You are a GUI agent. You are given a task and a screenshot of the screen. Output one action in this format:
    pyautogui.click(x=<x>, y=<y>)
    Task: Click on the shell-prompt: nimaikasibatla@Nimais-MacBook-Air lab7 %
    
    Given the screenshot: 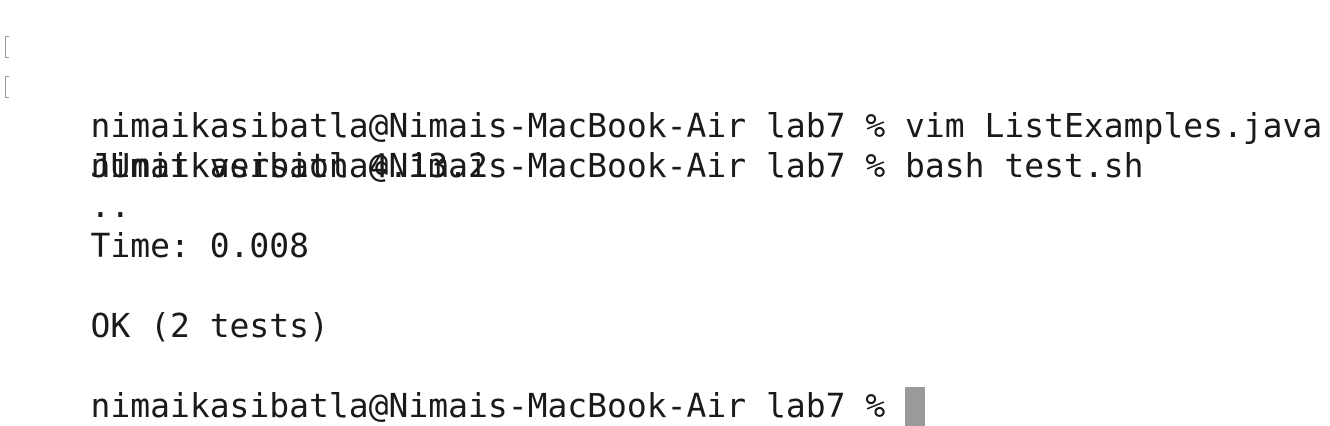 What is the action you would take?
    pyautogui.click(x=498, y=405)
    